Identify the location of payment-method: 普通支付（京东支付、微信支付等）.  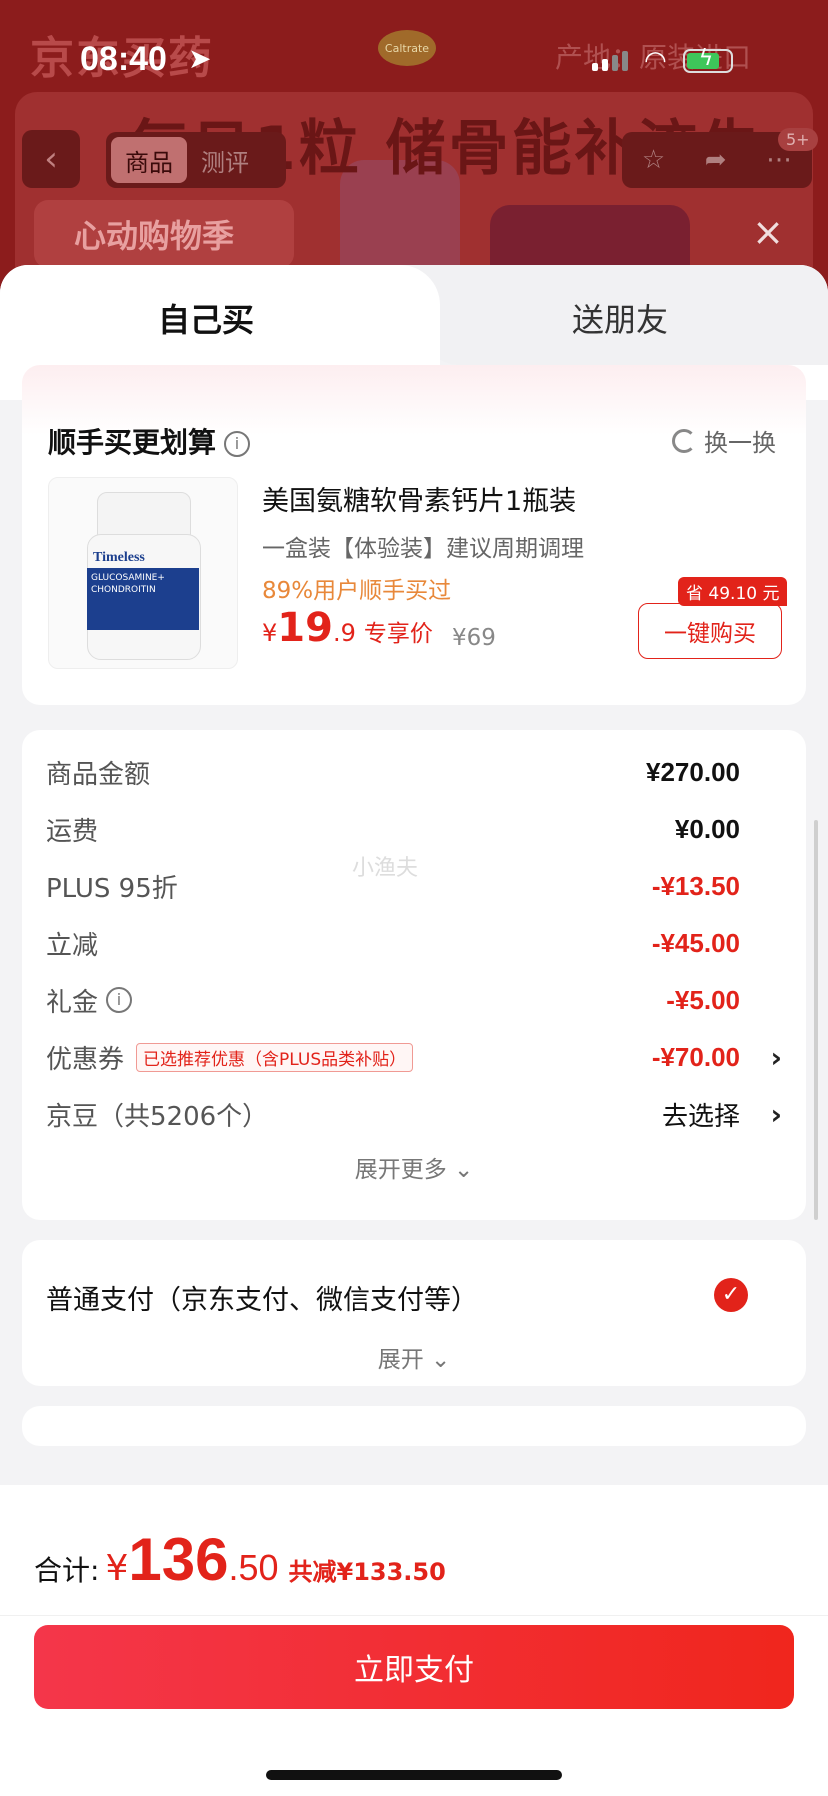
(262, 1297).